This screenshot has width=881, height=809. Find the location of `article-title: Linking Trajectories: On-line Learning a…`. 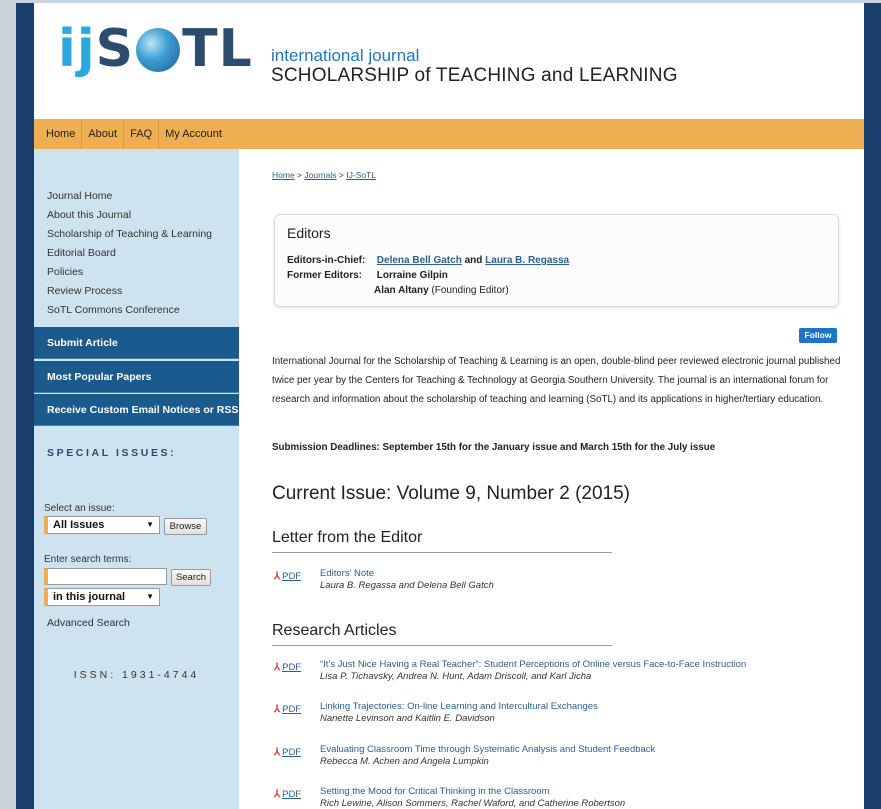

article-title: Linking Trajectories: On-line Learning a… is located at coordinates (459, 706).